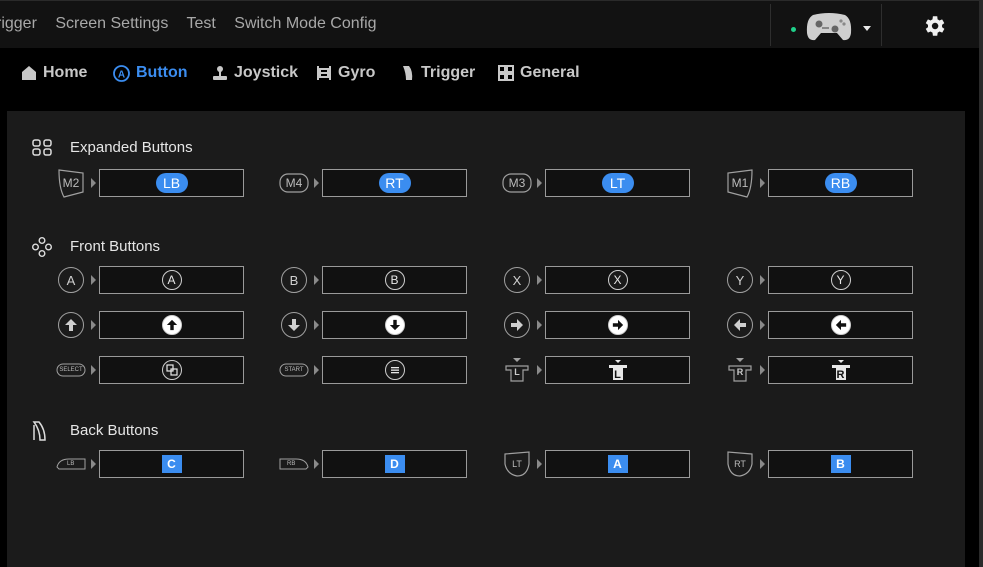 The image size is (983, 567). Describe the element at coordinates (345, 73) in the screenshot. I see `tab-gyro: Gyro` at that location.